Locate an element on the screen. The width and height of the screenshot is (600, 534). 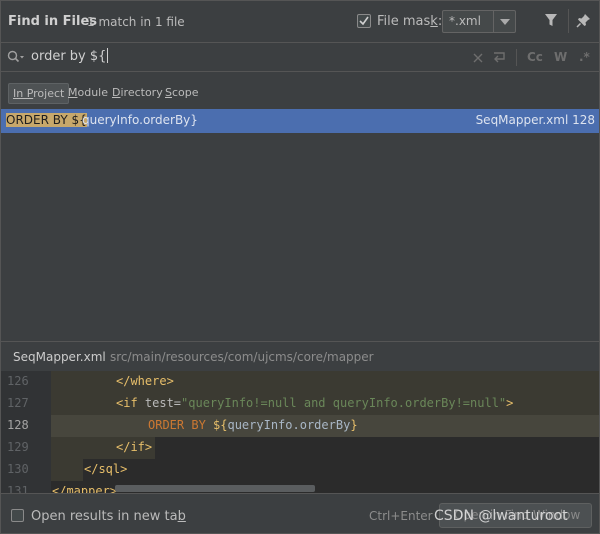
regex-toggle: .* is located at coordinates (584, 57).